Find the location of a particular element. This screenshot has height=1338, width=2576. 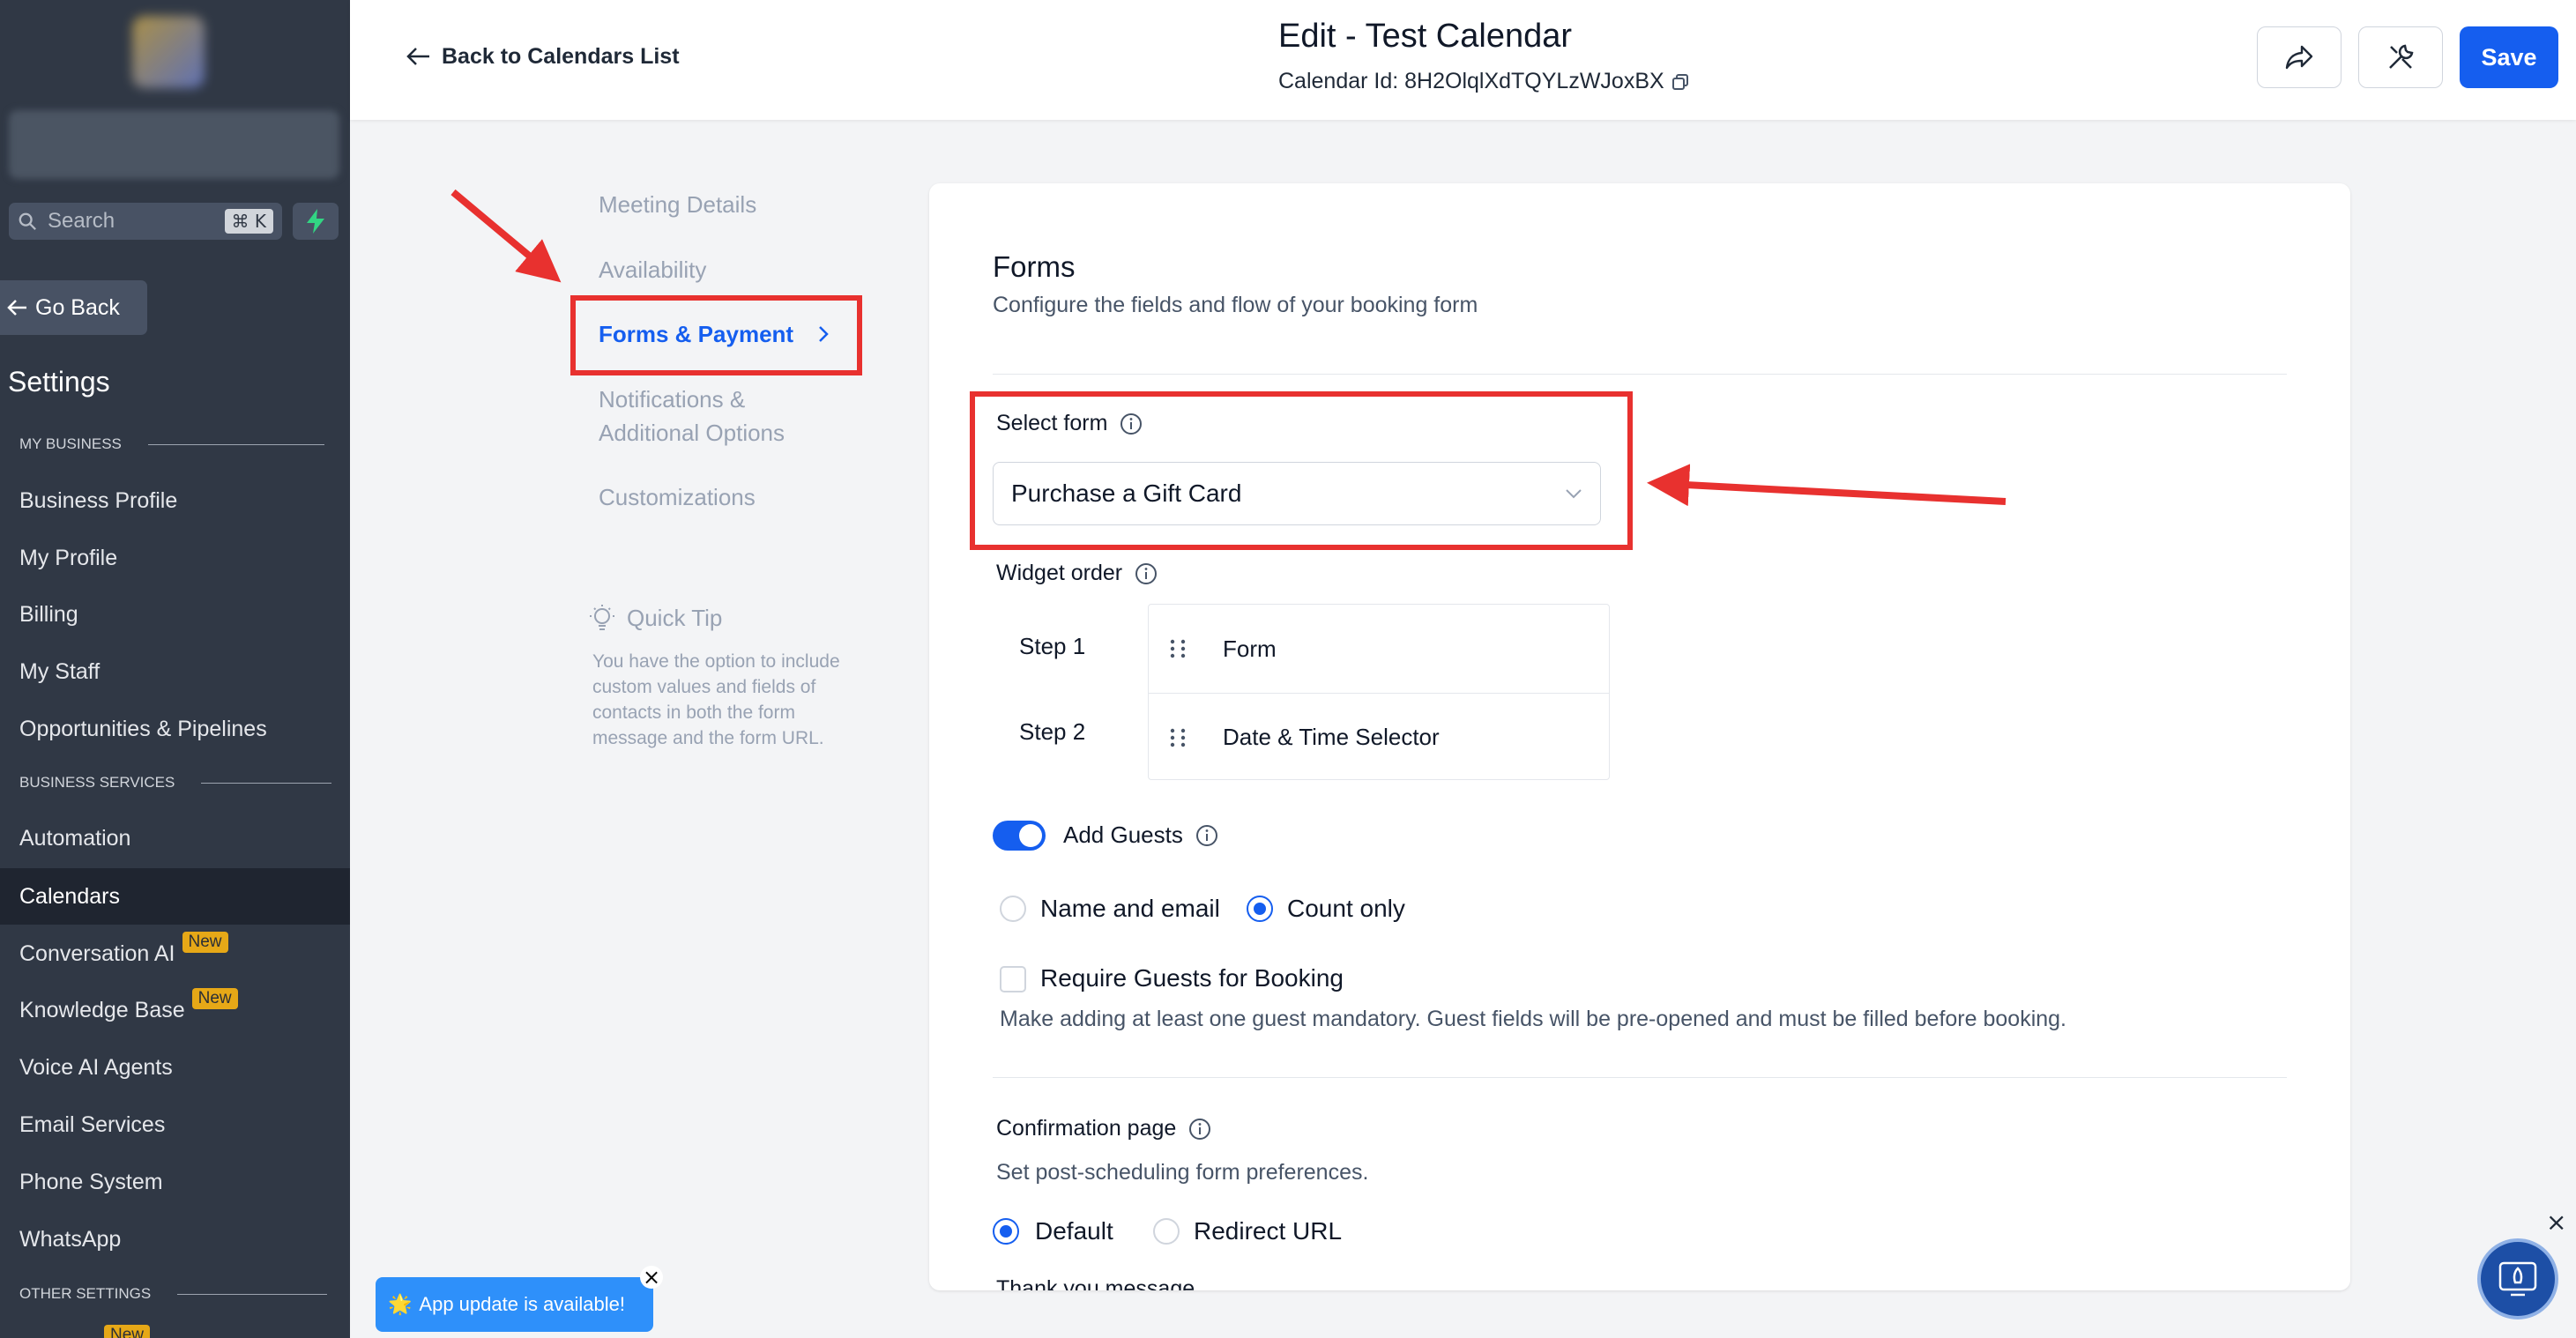

arrow-to-select-form is located at coordinates (1827, 485).